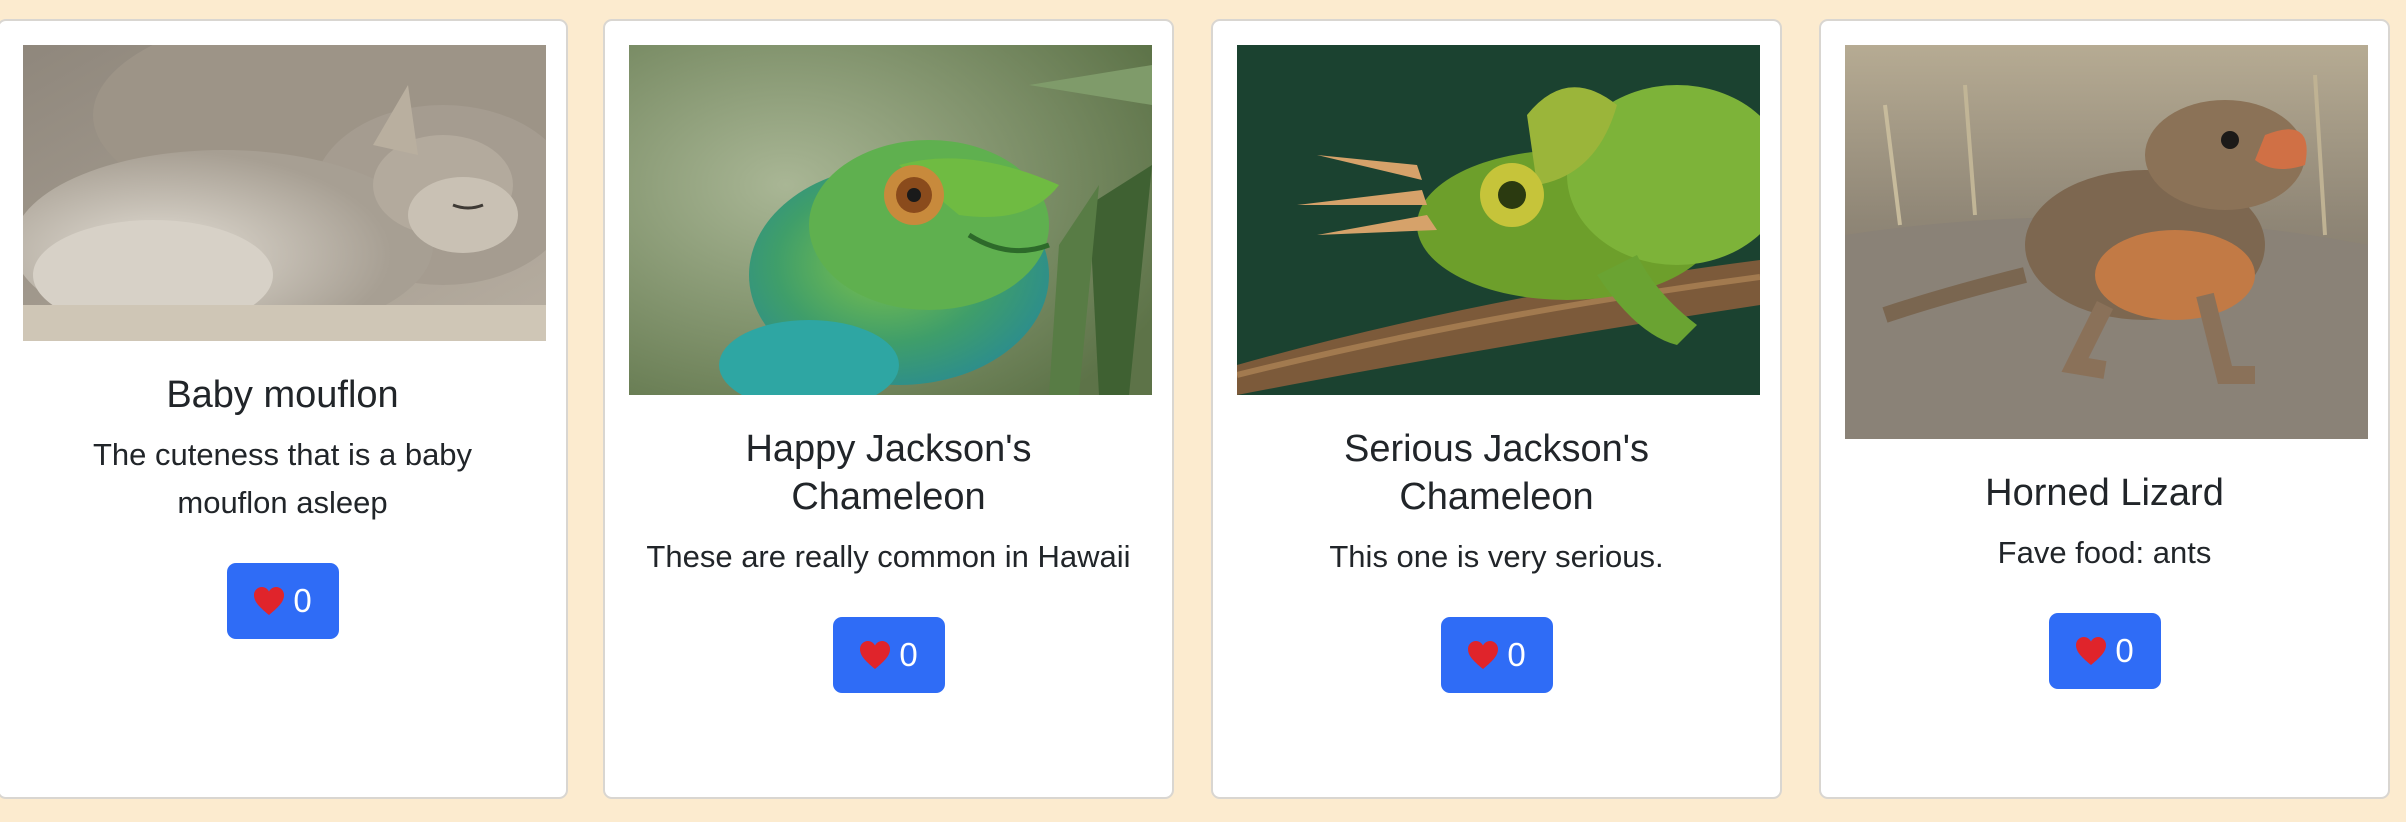 The width and height of the screenshot is (2406, 822). What do you see at coordinates (284, 193) in the screenshot?
I see `animal-photo-baby-mouflon` at bounding box center [284, 193].